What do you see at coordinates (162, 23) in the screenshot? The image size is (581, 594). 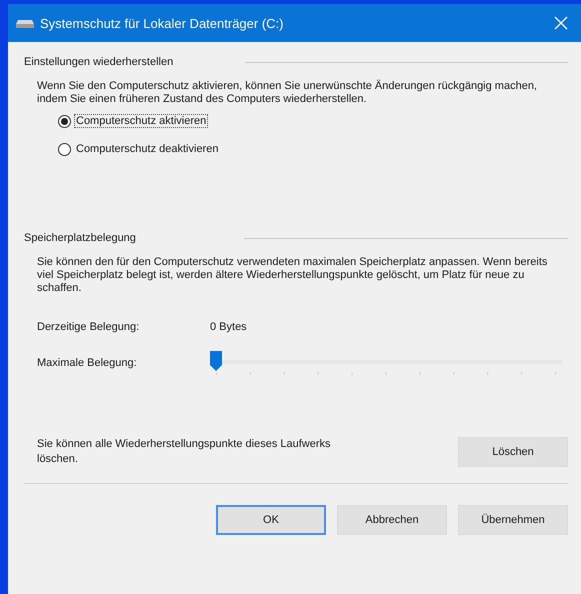 I see `window-title: Systemschutz für Lokaler Datenträger (C:)` at bounding box center [162, 23].